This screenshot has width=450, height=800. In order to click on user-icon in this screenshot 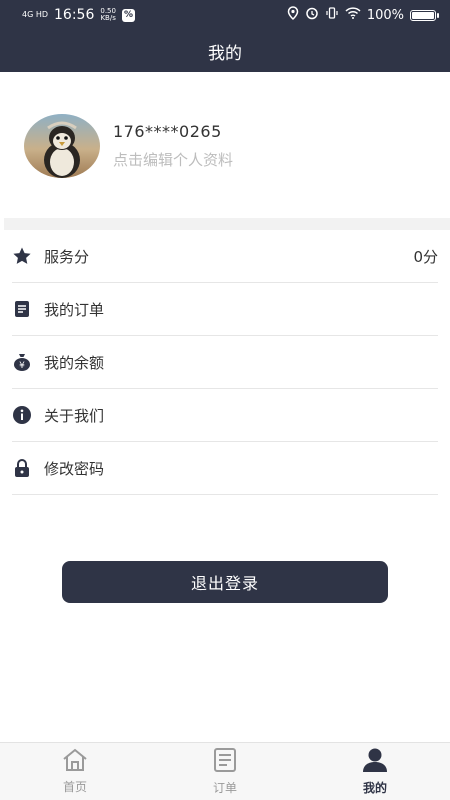, I will do `click(375, 762)`.